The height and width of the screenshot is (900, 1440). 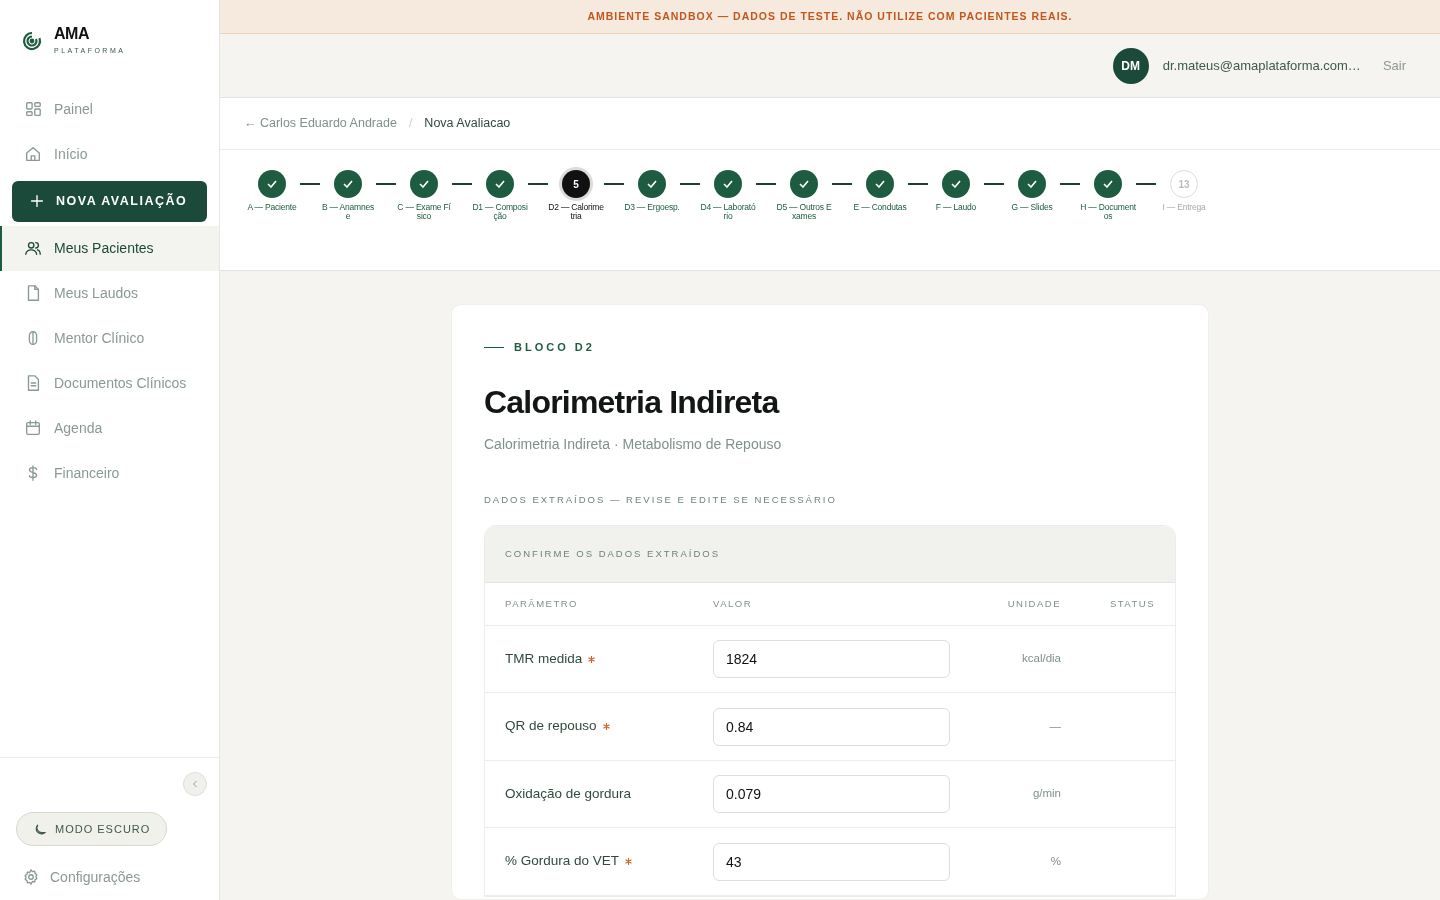 I want to click on step-label: D2 — Calorimetria, so click(x=576, y=212).